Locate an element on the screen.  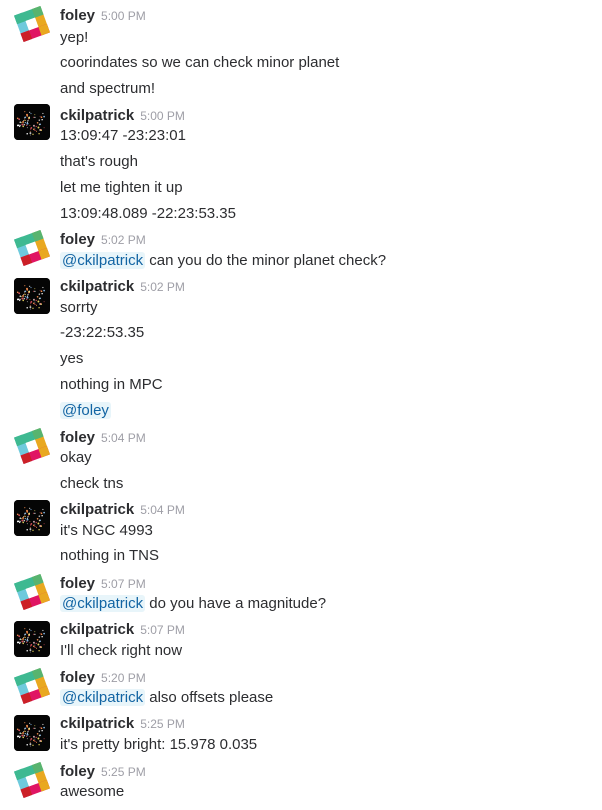
message-header: ckilpatrick 5:00 PM is located at coordinates (122, 116).